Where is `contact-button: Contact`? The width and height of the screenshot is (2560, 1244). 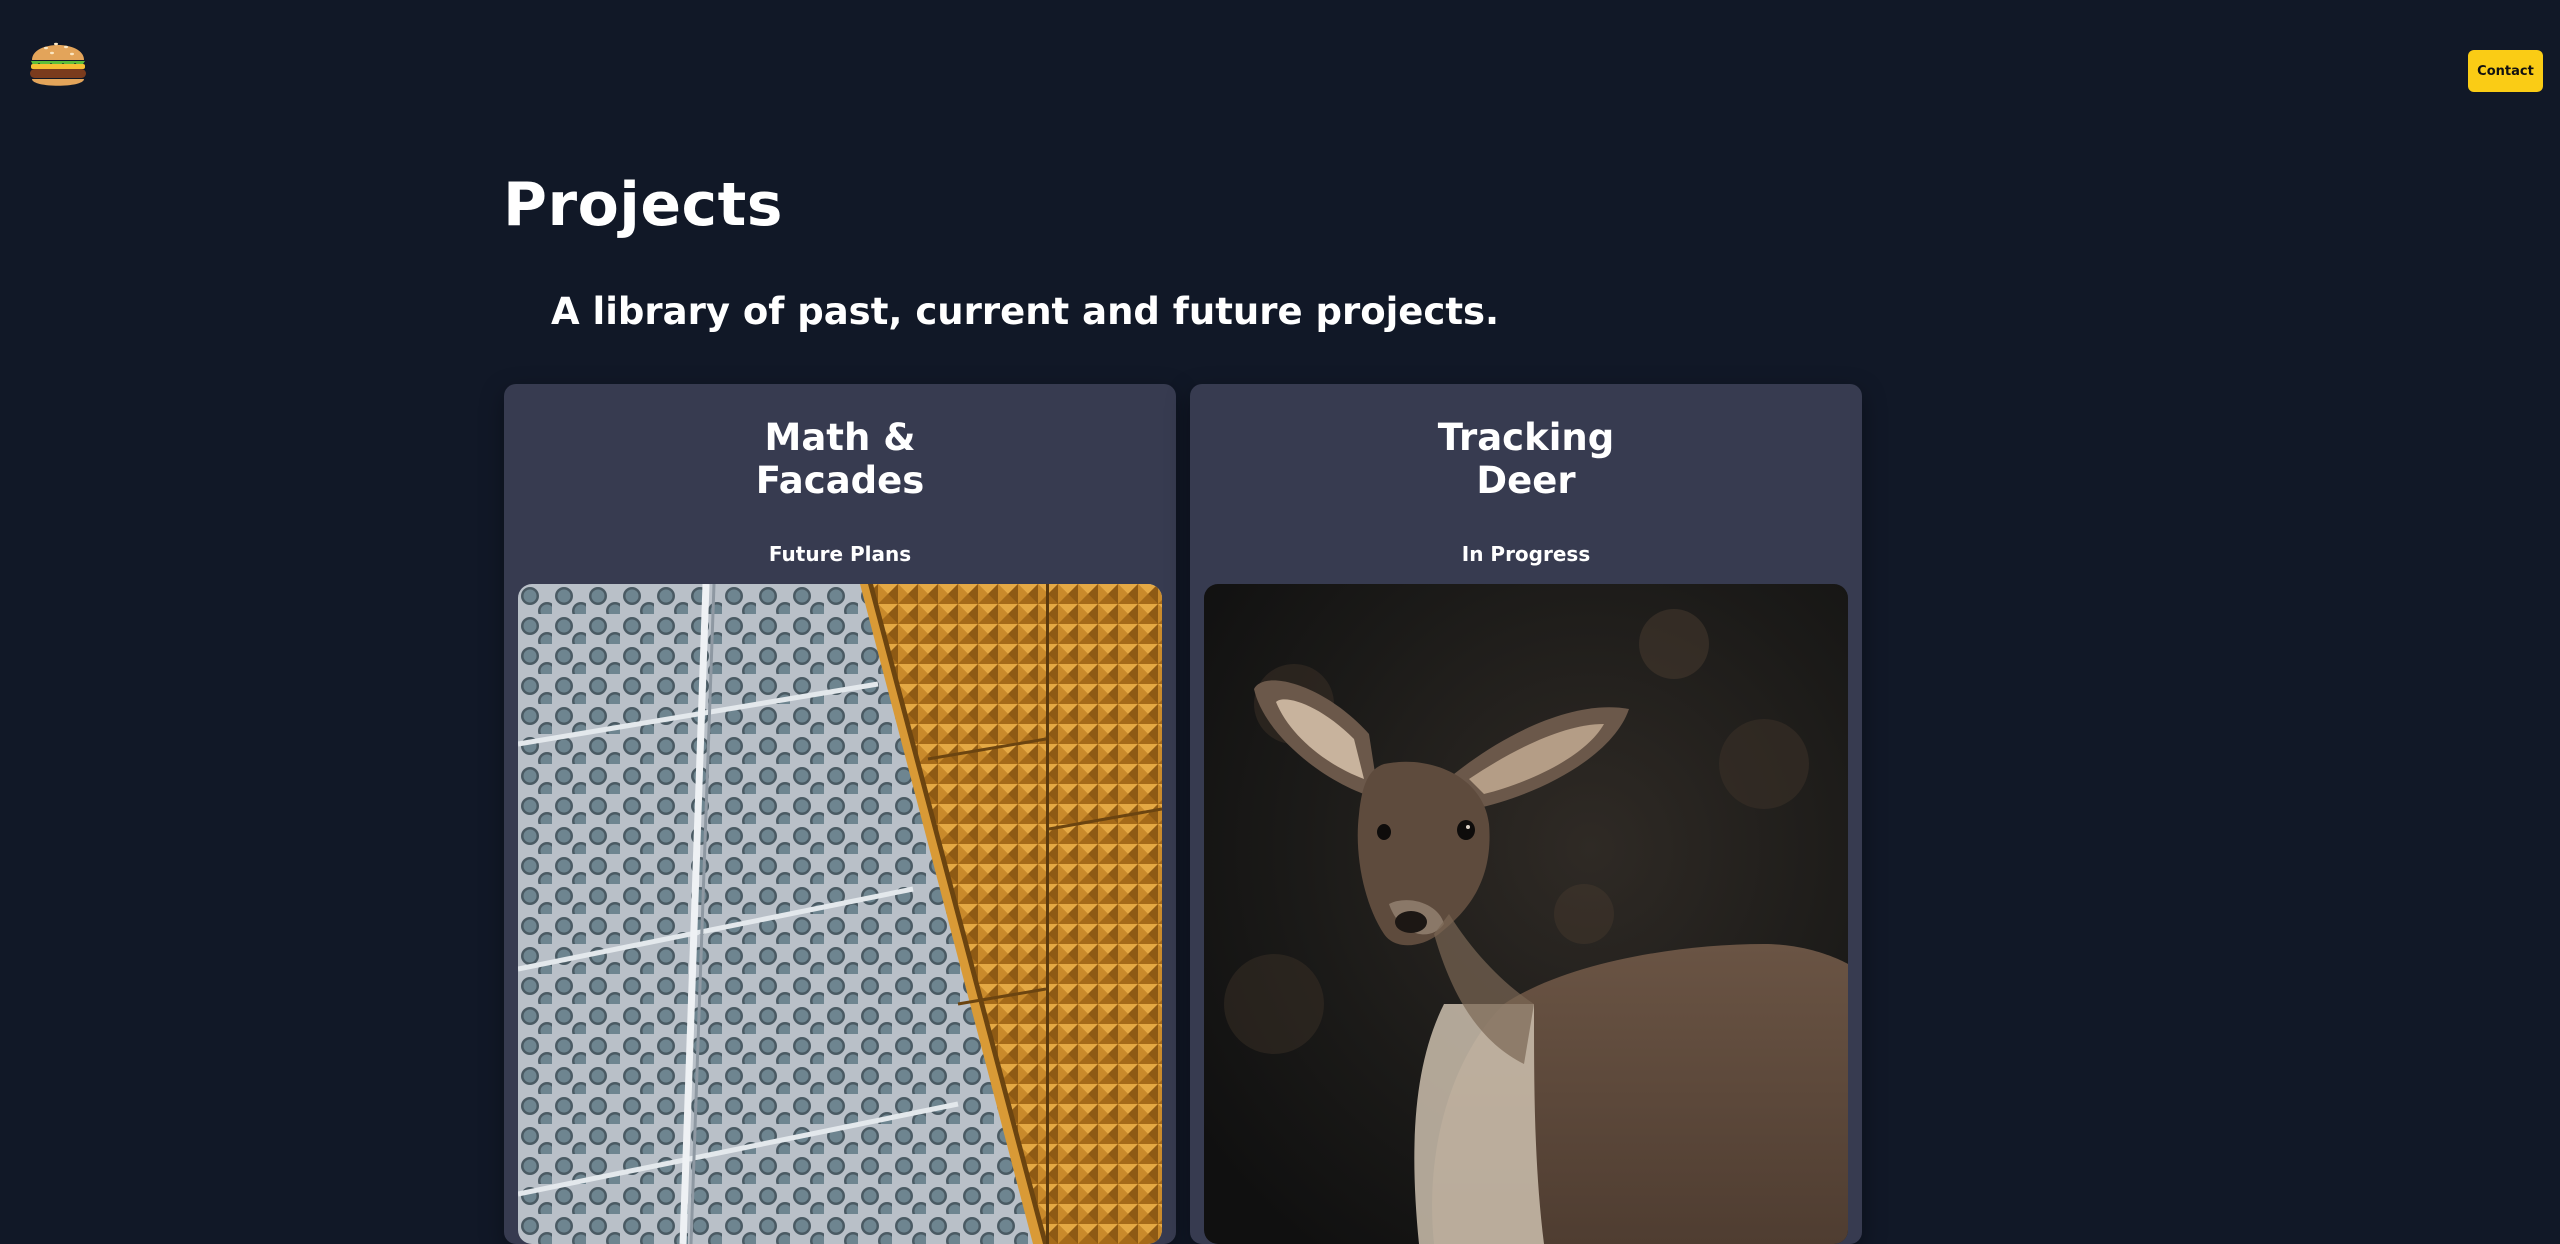 contact-button: Contact is located at coordinates (2505, 71).